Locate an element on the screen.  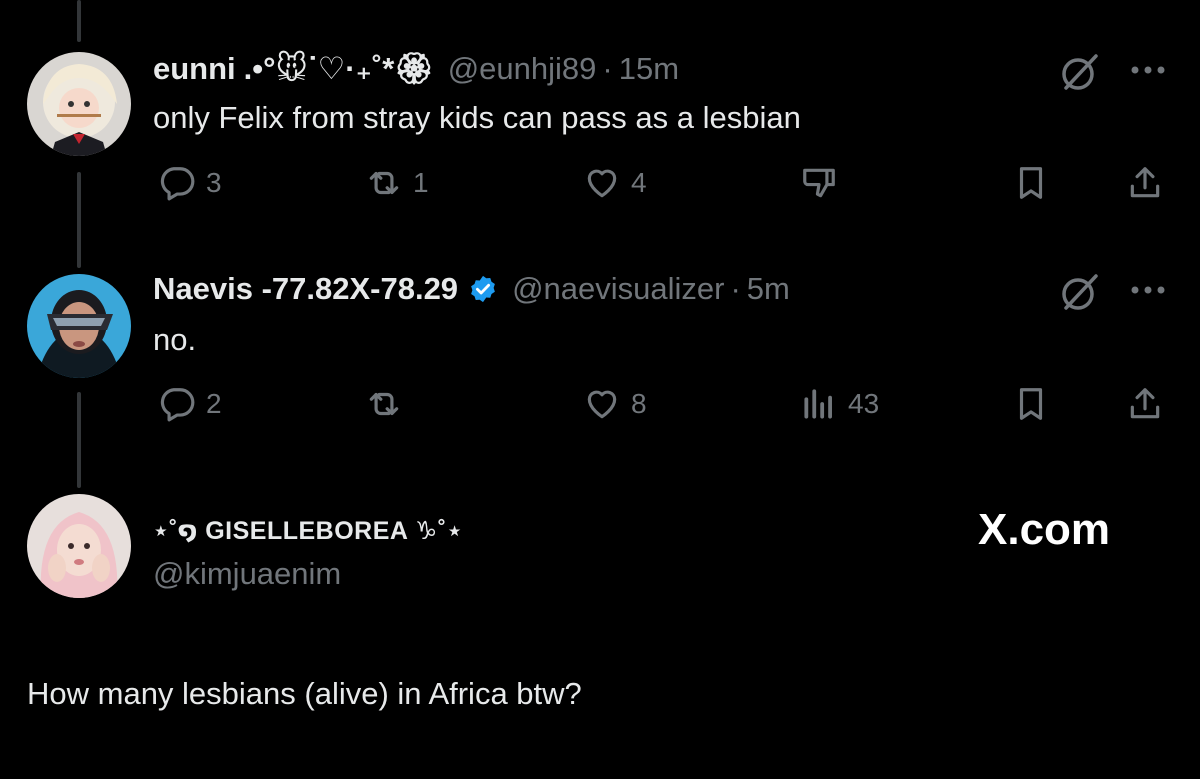
views-button: 43 is located at coordinates (839, 404).